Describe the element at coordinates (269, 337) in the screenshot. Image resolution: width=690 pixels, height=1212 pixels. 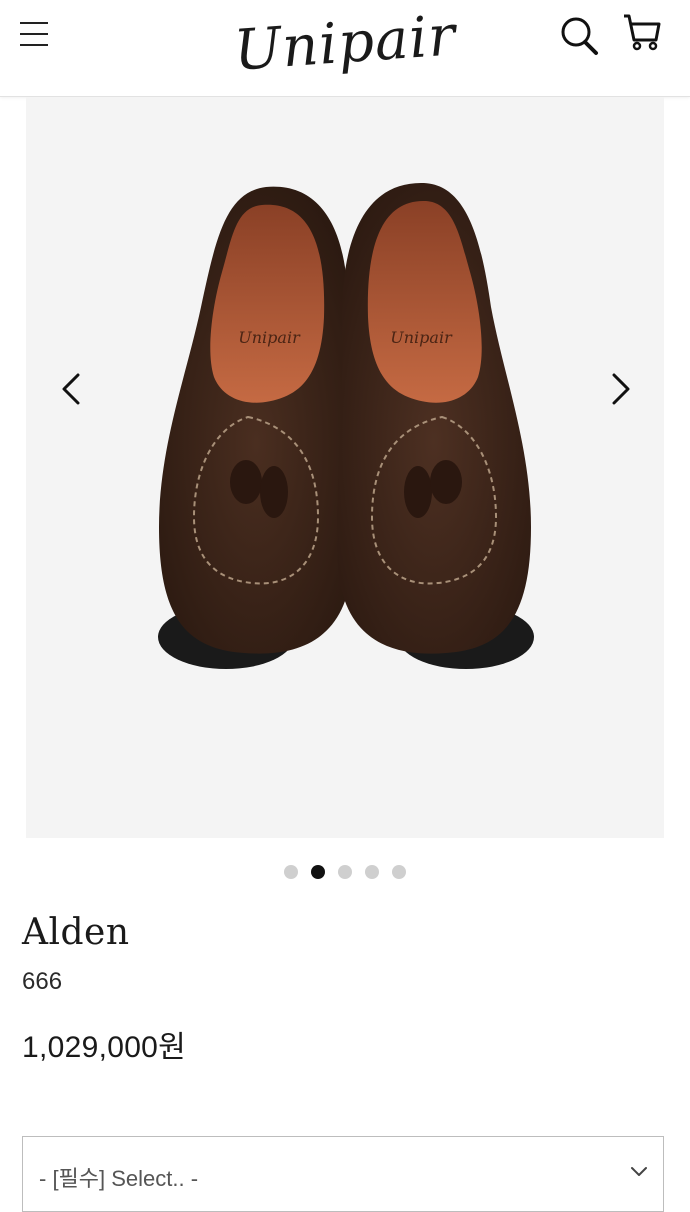
I see `insole-stamp-left: Unipair` at that location.